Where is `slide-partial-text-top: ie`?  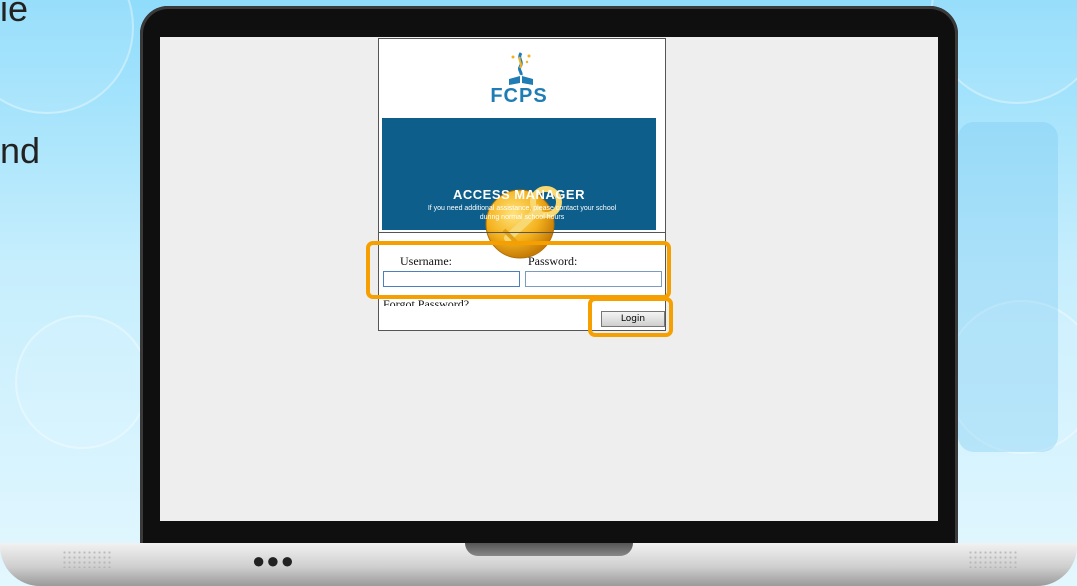
slide-partial-text-top: ie is located at coordinates (14, 14).